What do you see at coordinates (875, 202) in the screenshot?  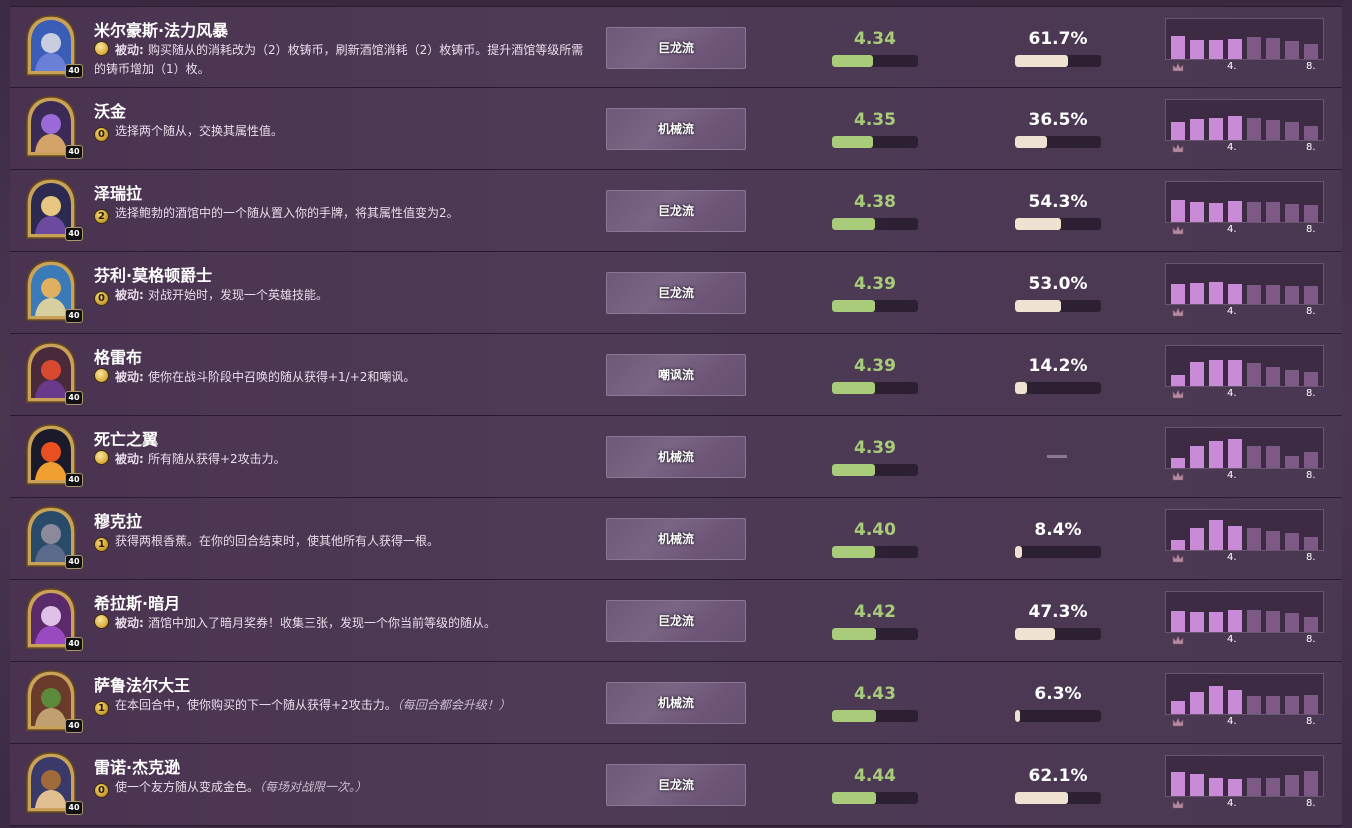 I see `avg-placement-value: 4.38` at bounding box center [875, 202].